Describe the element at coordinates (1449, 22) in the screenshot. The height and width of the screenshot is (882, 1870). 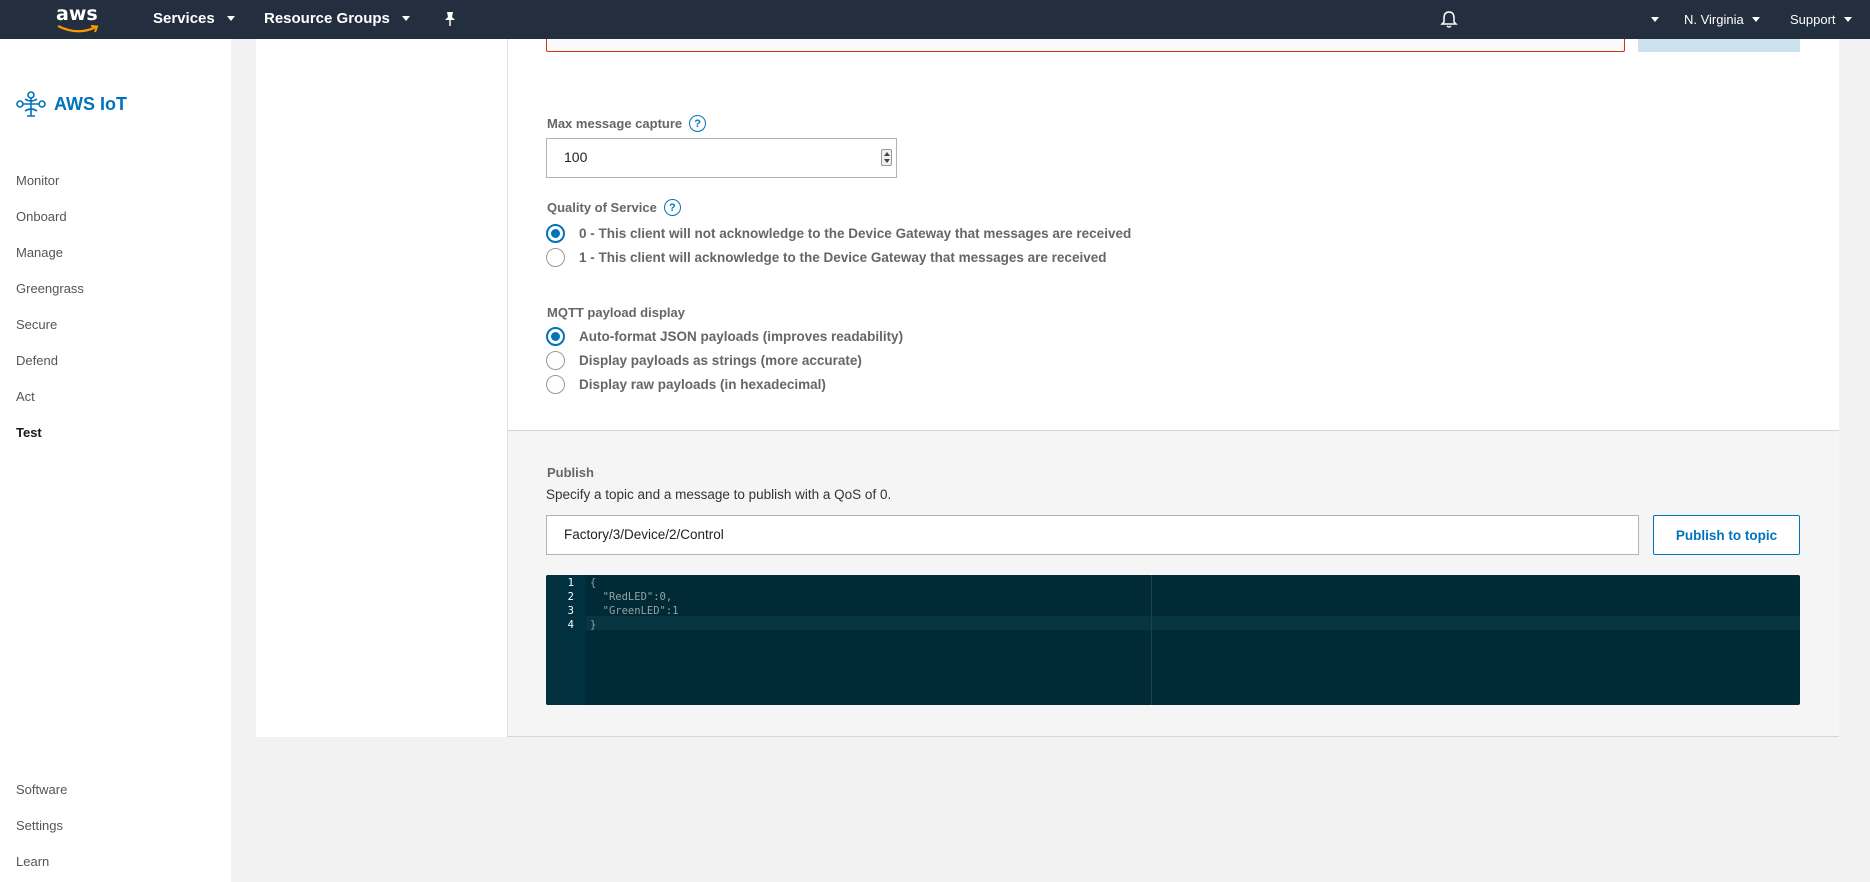
I see `bell-icon` at that location.